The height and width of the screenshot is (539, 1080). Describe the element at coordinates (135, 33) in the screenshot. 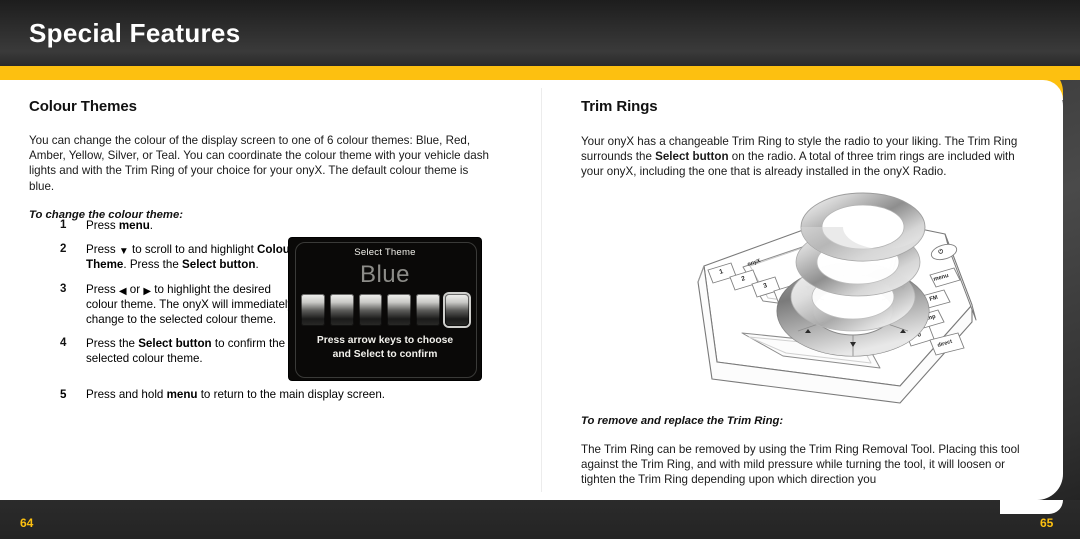

I see `page-title: Special Features` at that location.